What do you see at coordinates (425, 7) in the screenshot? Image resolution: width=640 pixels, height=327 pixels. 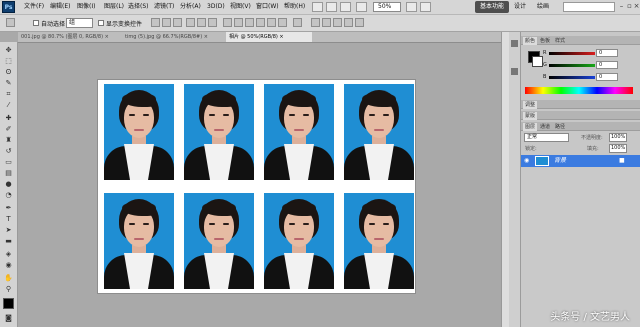 I see `screen-mode-icon` at bounding box center [425, 7].